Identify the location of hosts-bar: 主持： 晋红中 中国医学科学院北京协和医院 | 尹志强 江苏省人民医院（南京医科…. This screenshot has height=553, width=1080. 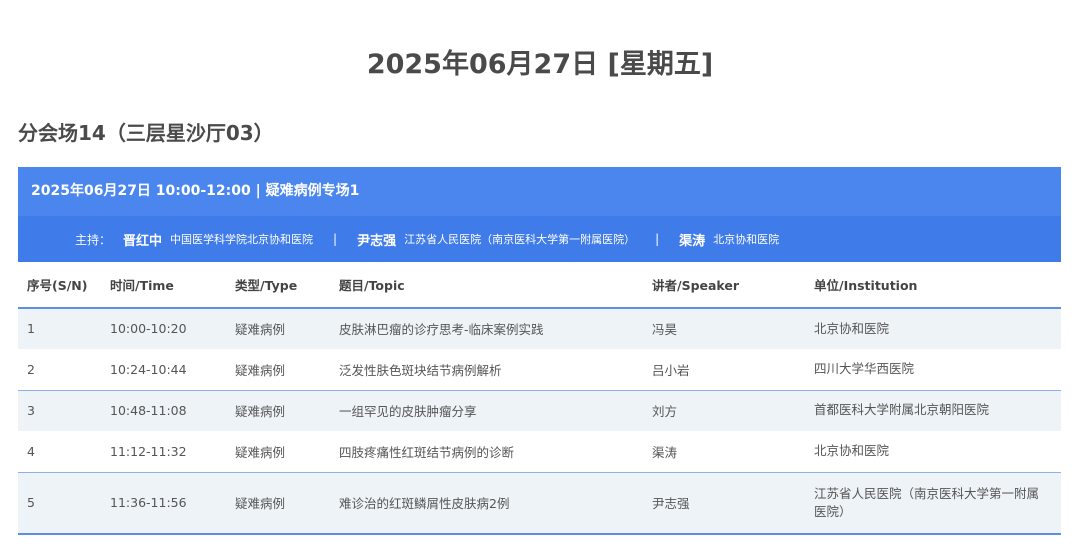
(539, 239).